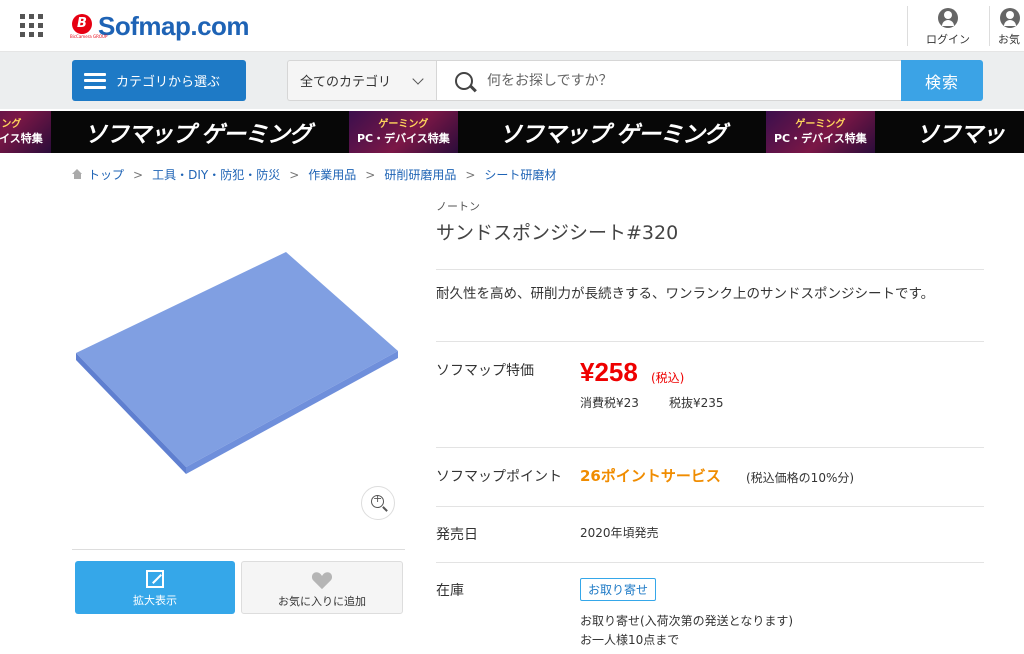  What do you see at coordinates (77, 174) in the screenshot?
I see `home-icon` at bounding box center [77, 174].